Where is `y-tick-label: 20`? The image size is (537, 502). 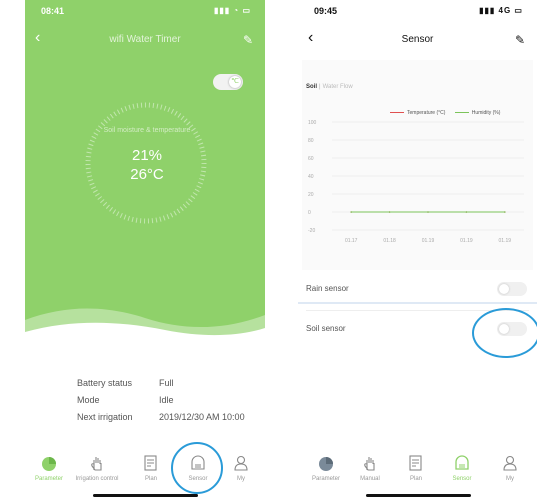
y-tick-label: 20 is located at coordinates (311, 195).